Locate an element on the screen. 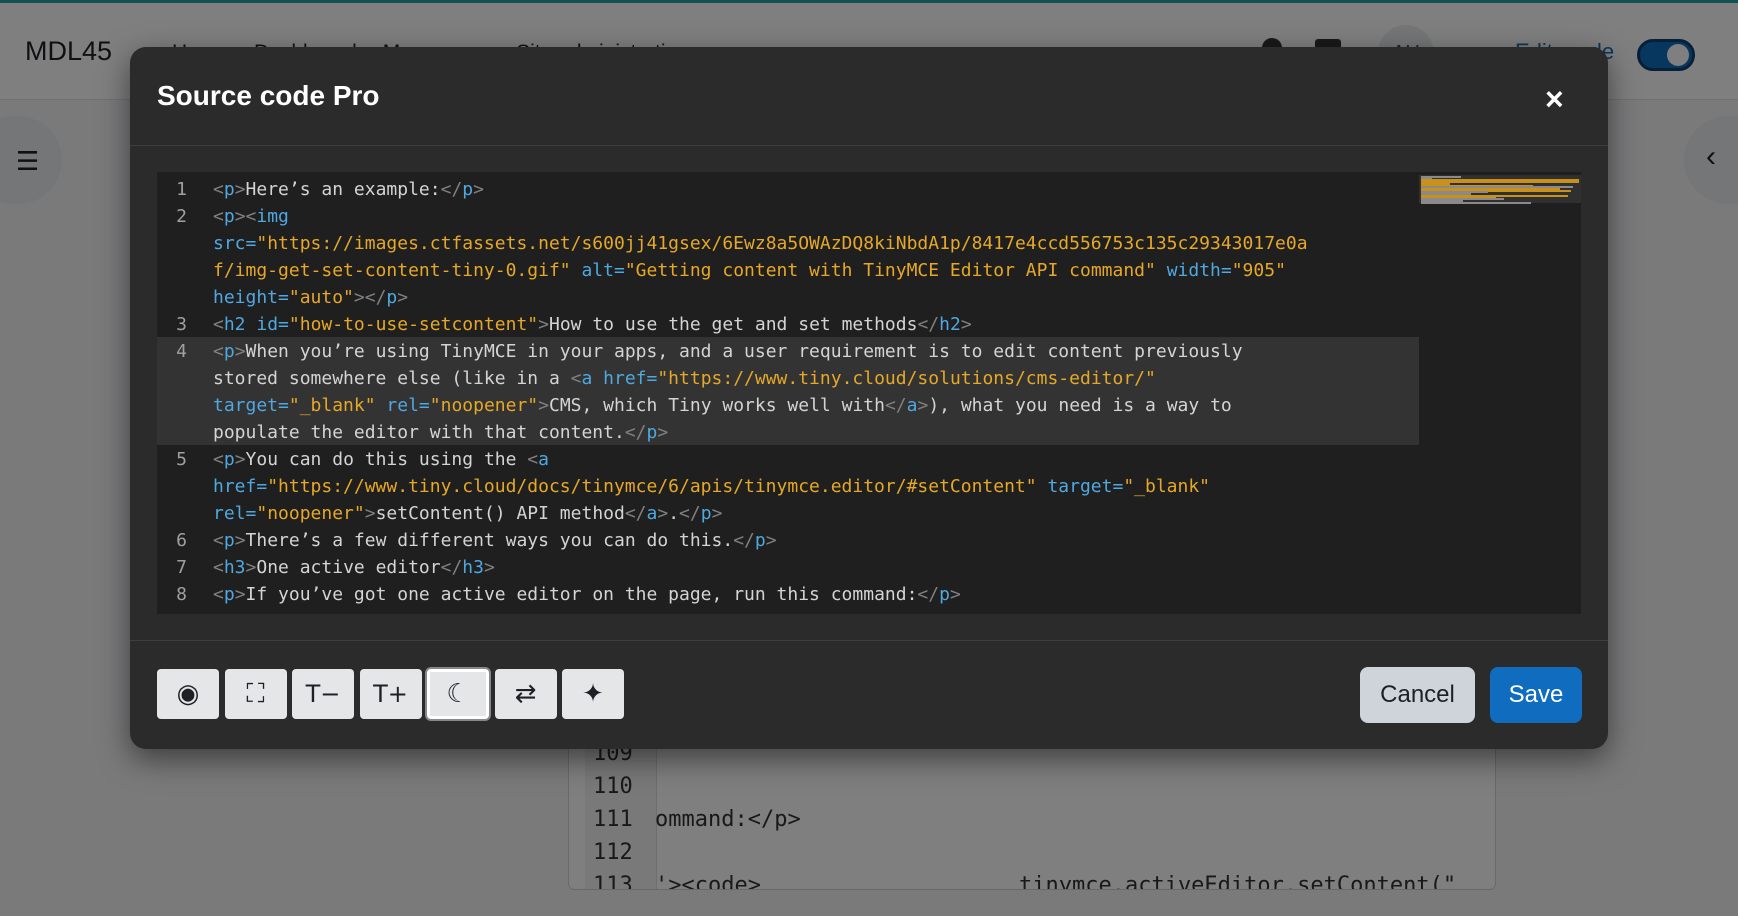  format-button: ✦ is located at coordinates (593, 694).